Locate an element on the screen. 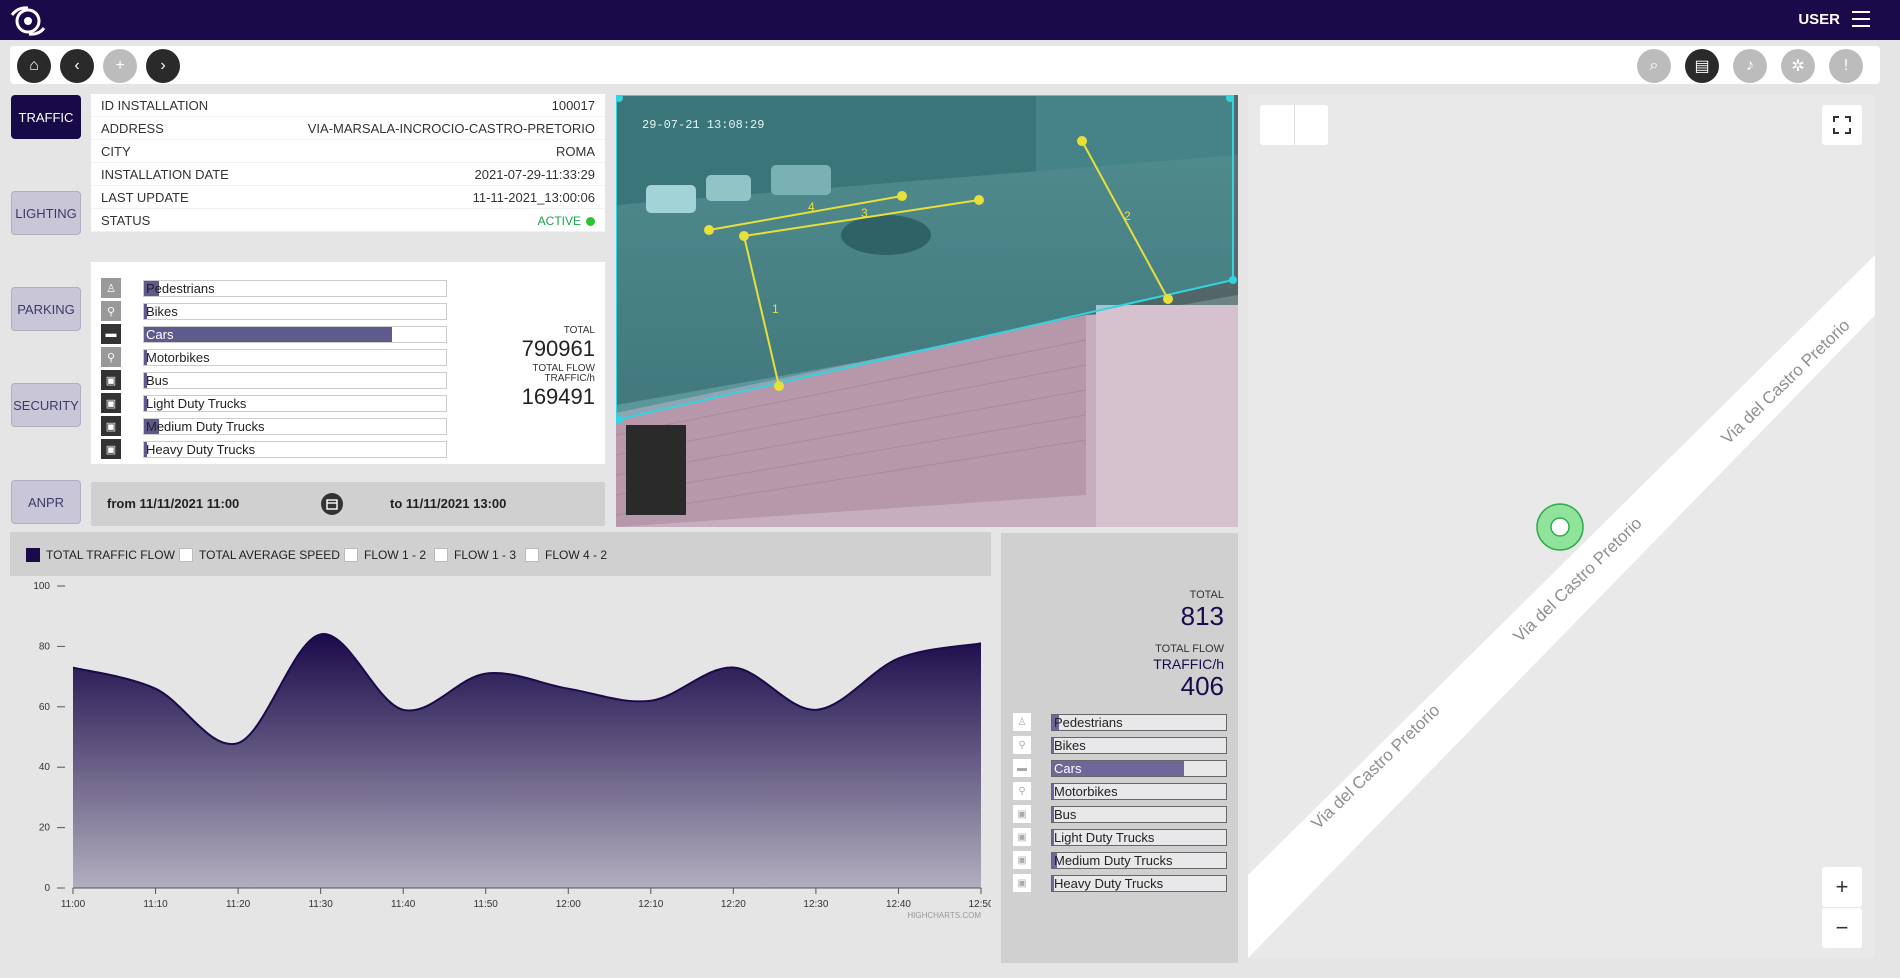 This screenshot has height=978, width=1900. legend-item-flow-4-2: FLOW 4 - 2 is located at coordinates (566, 555).